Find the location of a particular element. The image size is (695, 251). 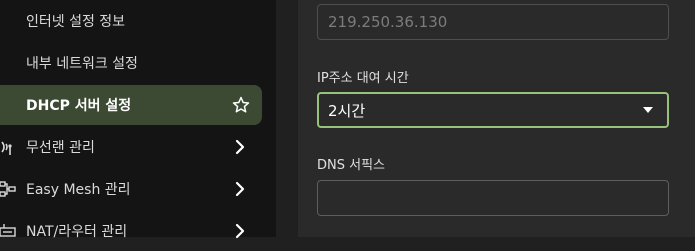

sidebar-item-label: 내부 네트워크 설정 is located at coordinates (82, 64).